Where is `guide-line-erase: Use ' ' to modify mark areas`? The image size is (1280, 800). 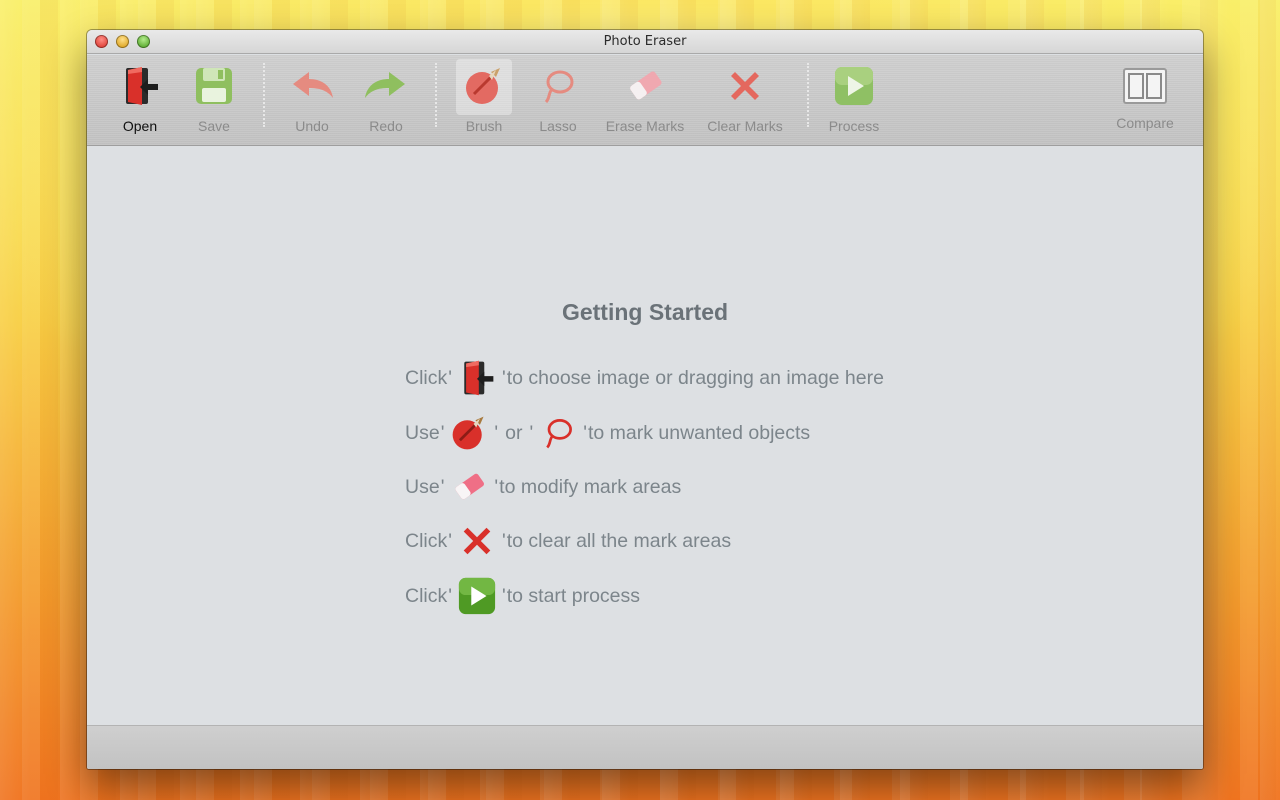 guide-line-erase: Use ' ' to modify mark areas is located at coordinates (543, 487).